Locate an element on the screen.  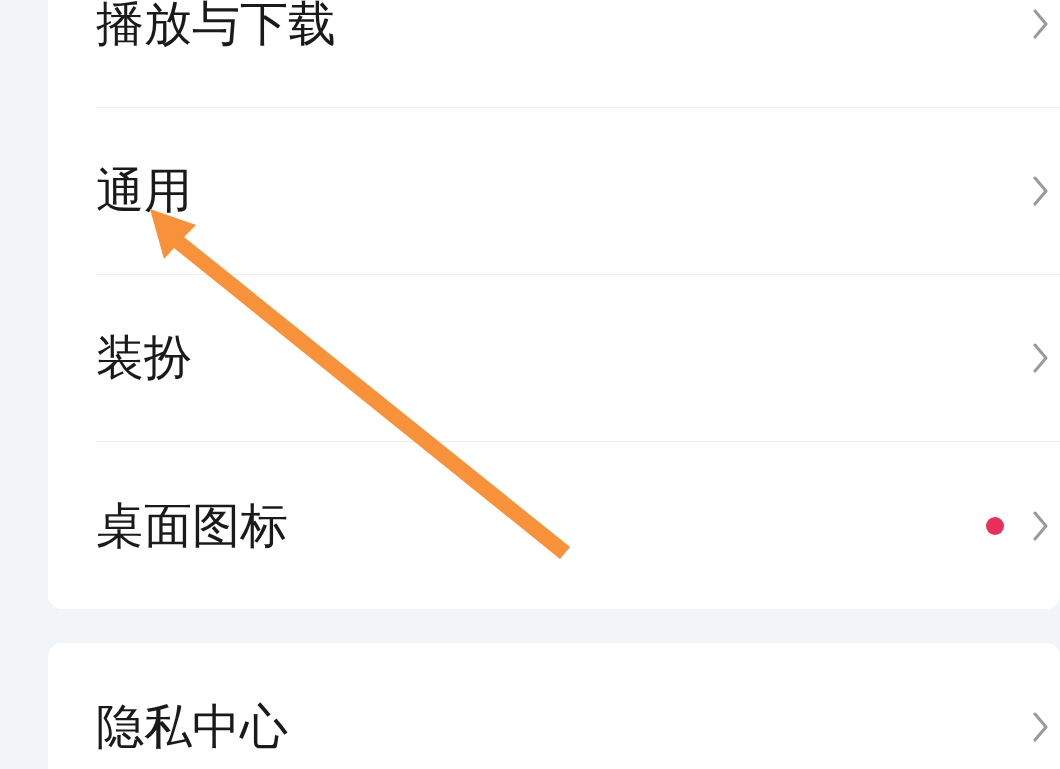
row-label: 播放与下载 is located at coordinates (216, 24).